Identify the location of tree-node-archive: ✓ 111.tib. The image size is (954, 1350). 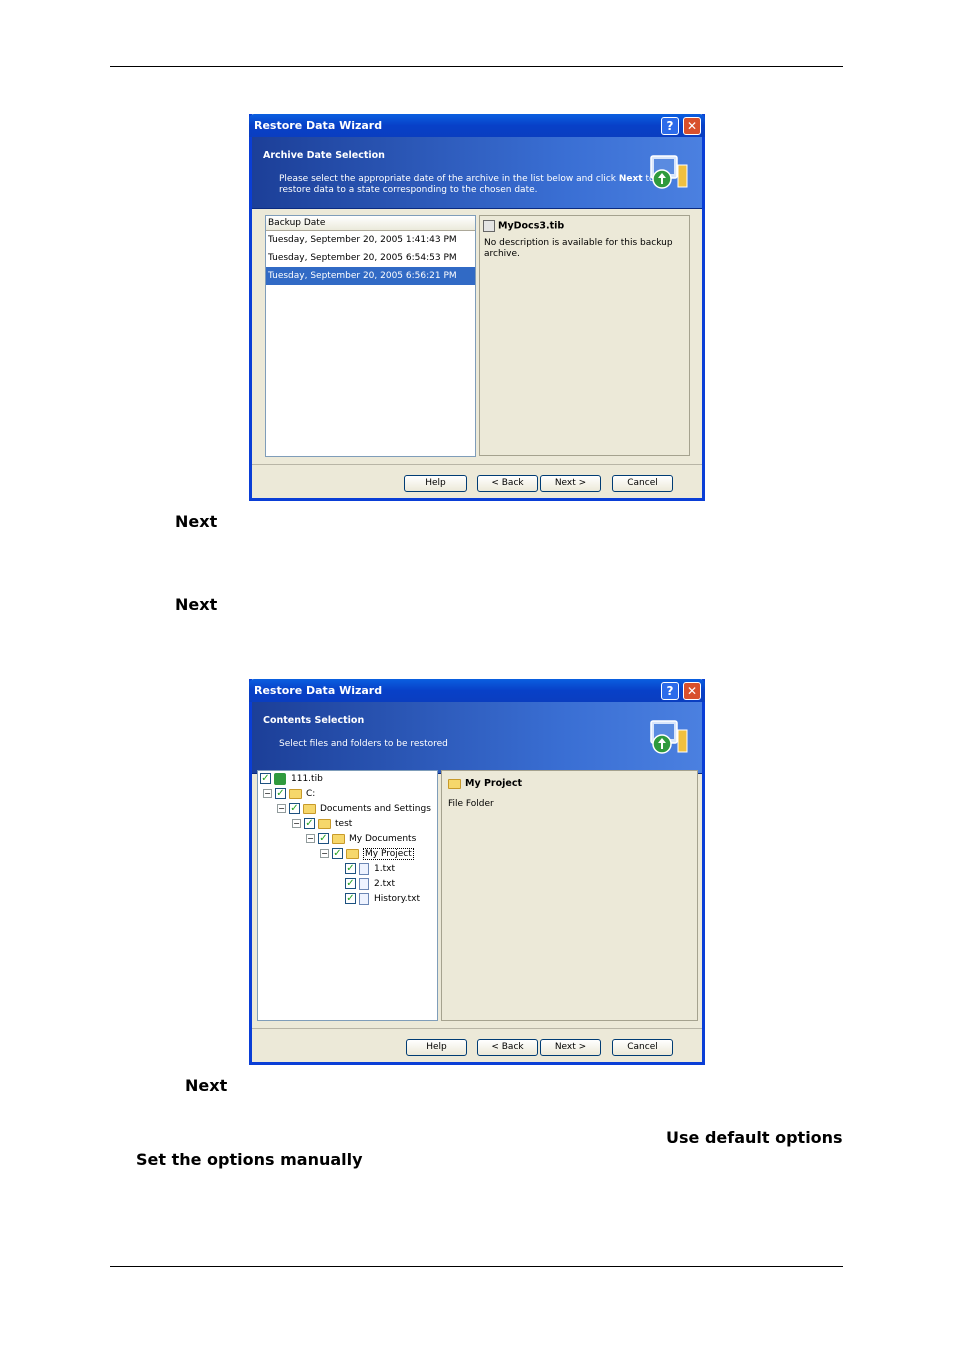
(291, 779).